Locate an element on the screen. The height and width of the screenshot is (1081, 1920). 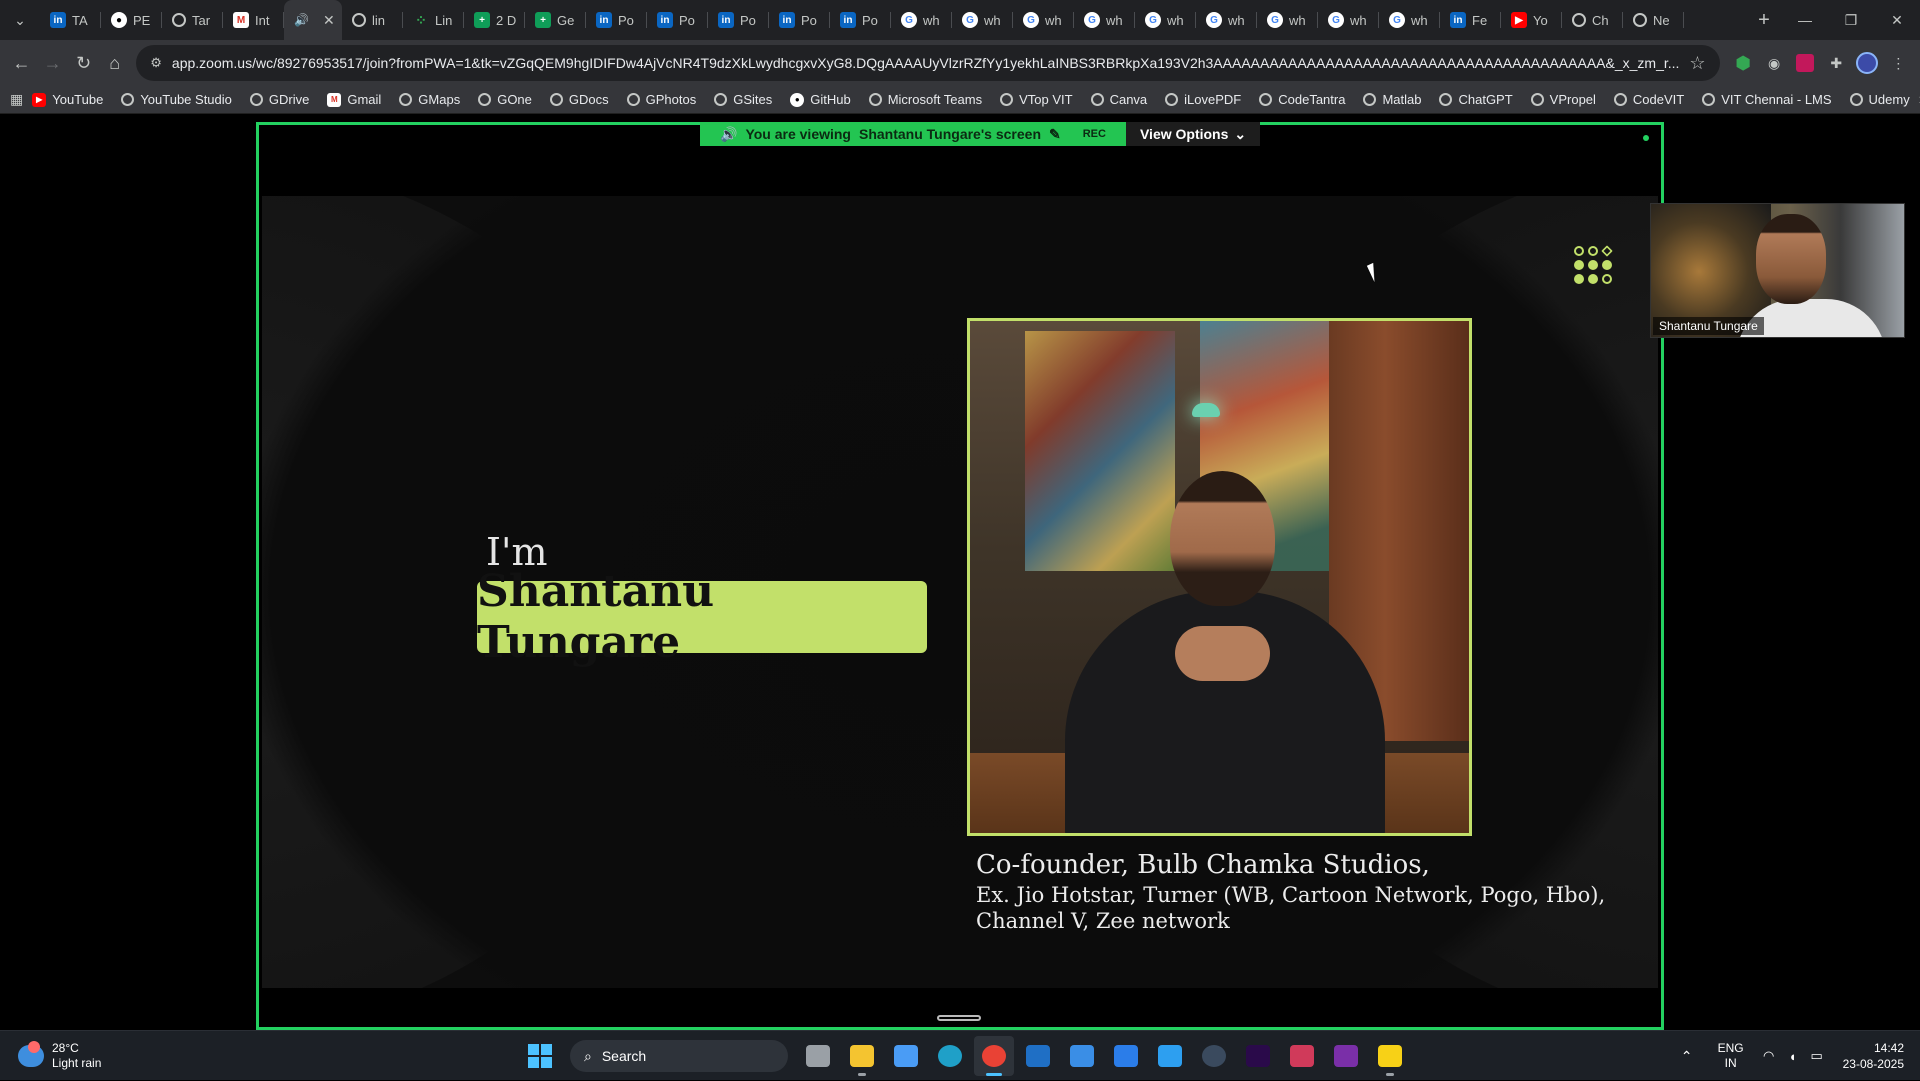
toolbar-drag-handle is located at coordinates (959, 1018).